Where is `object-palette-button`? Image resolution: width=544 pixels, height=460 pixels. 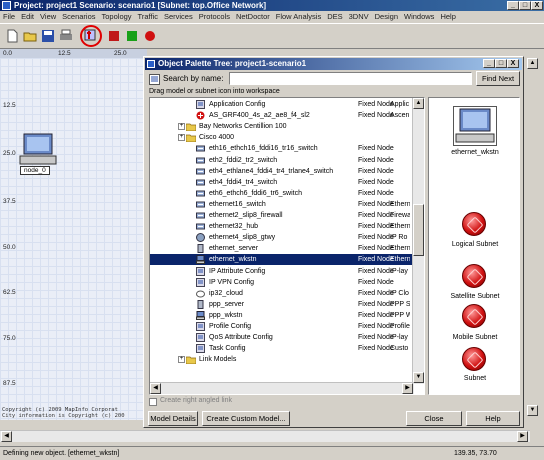 object-palette-button is located at coordinates (91, 36).